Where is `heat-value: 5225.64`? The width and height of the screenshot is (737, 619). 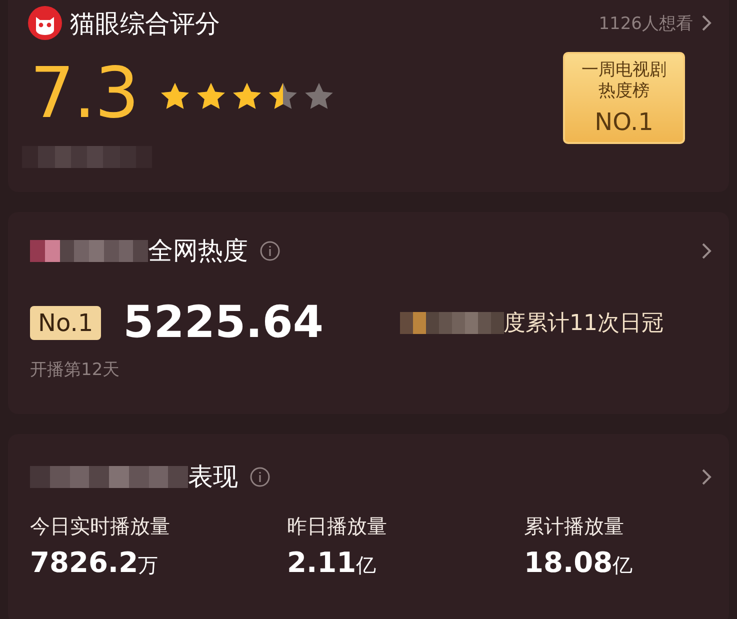 heat-value: 5225.64 is located at coordinates (223, 322).